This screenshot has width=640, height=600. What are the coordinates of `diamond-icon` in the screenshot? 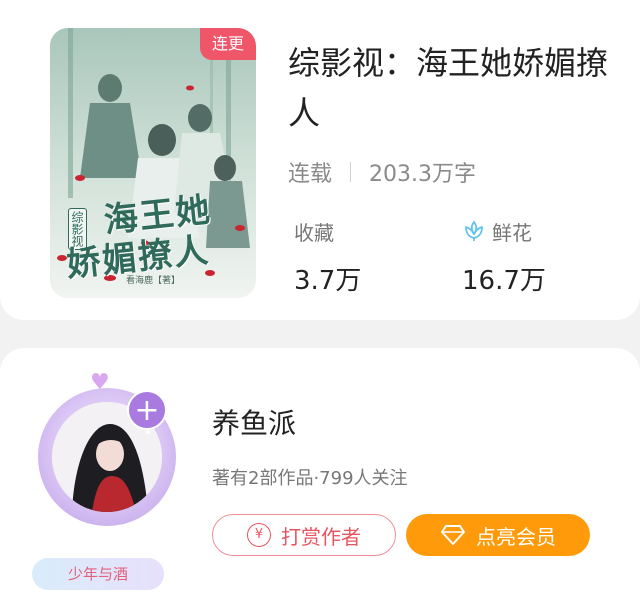 It's located at (453, 535).